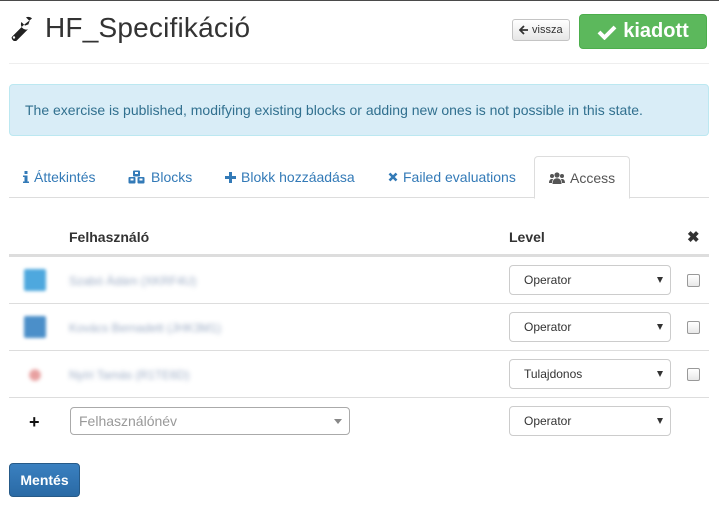 The image size is (719, 518). Describe the element at coordinates (210, 421) in the screenshot. I see `username-select: Felhasználónév` at that location.